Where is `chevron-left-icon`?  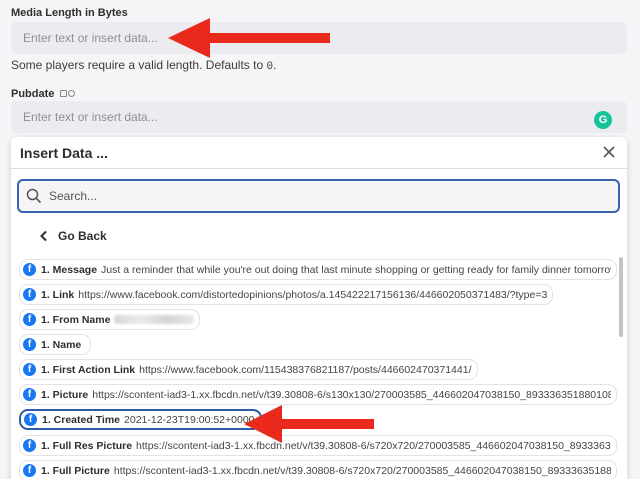
chevron-left-icon is located at coordinates (43, 236).